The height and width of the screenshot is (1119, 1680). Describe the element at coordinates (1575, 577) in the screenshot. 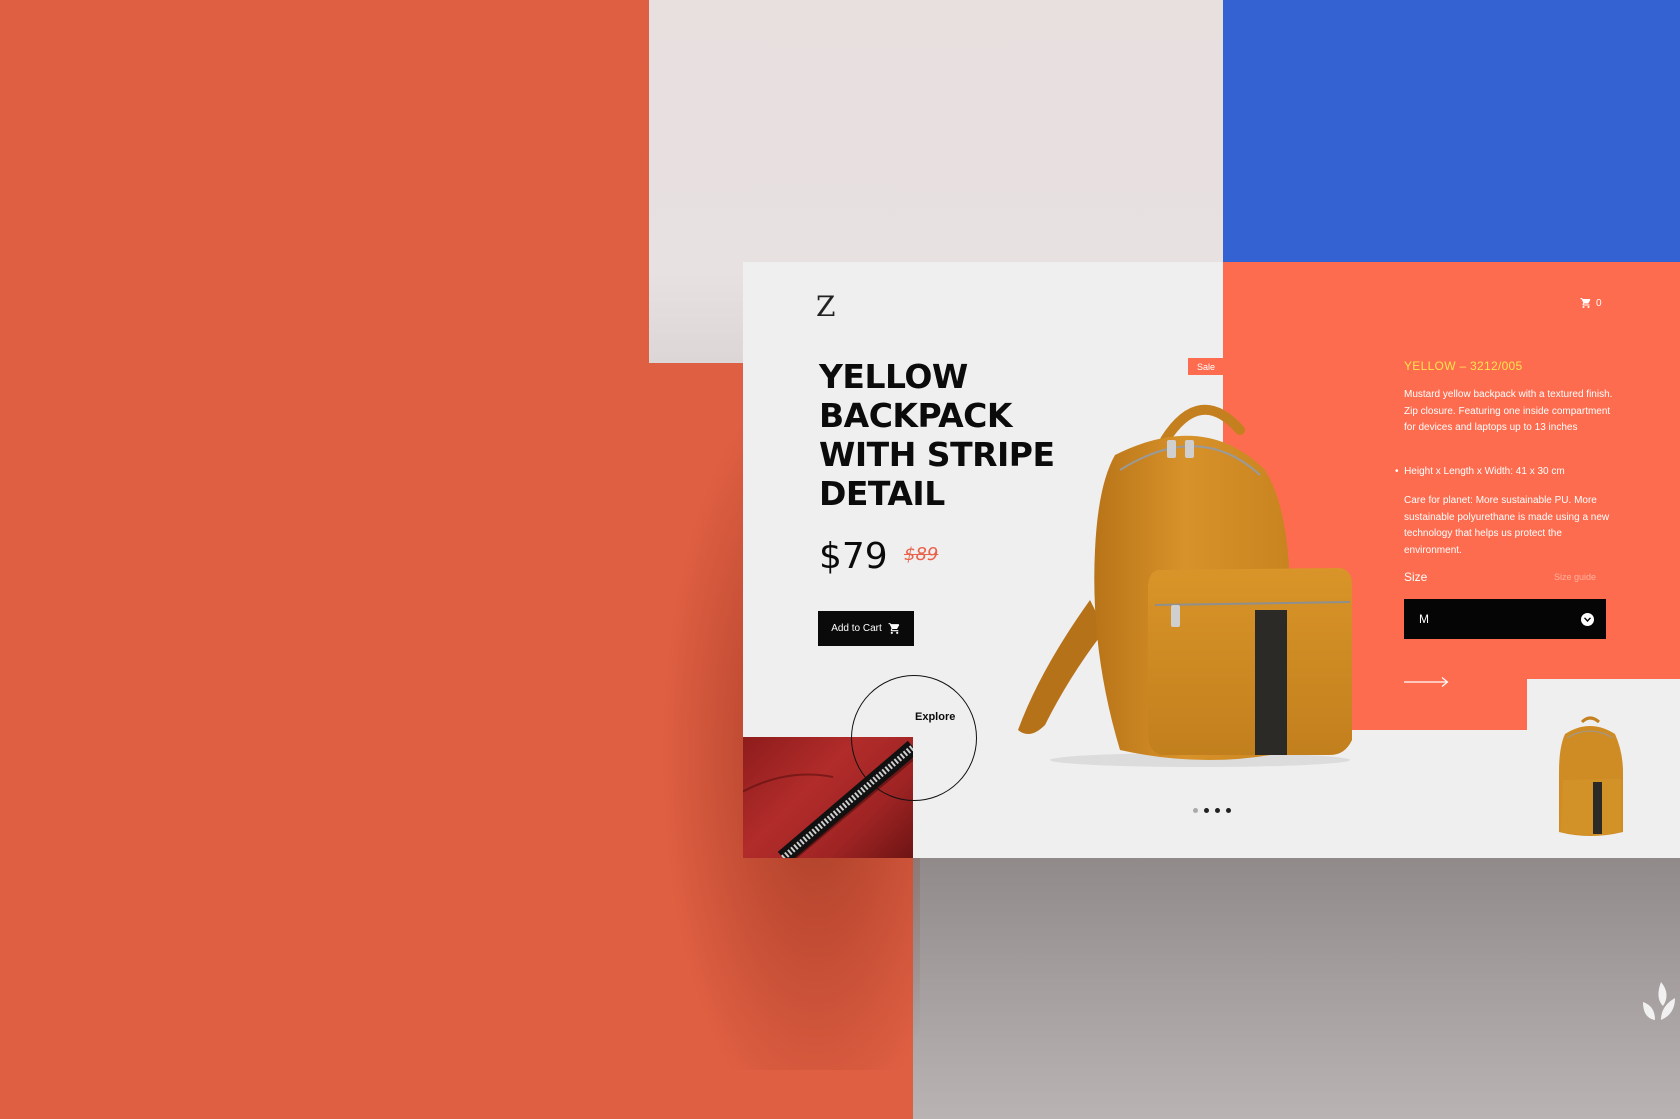

I see `size-guide-link: Size guide` at that location.